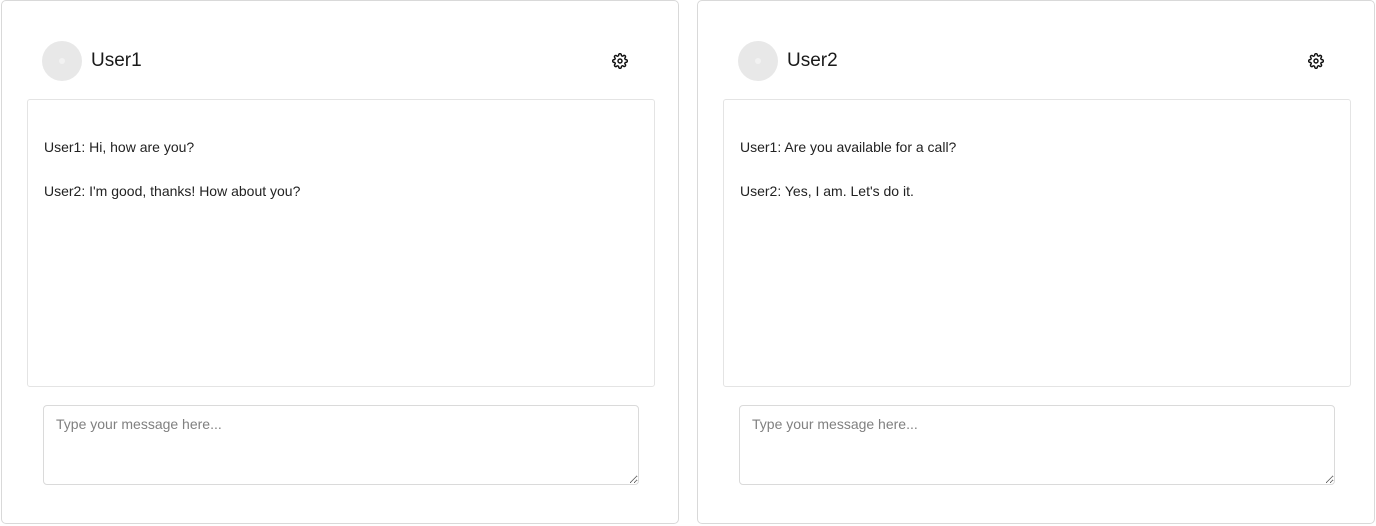 This screenshot has height=526, width=1376. What do you see at coordinates (116, 60) in the screenshot?
I see `user-name: User1` at bounding box center [116, 60].